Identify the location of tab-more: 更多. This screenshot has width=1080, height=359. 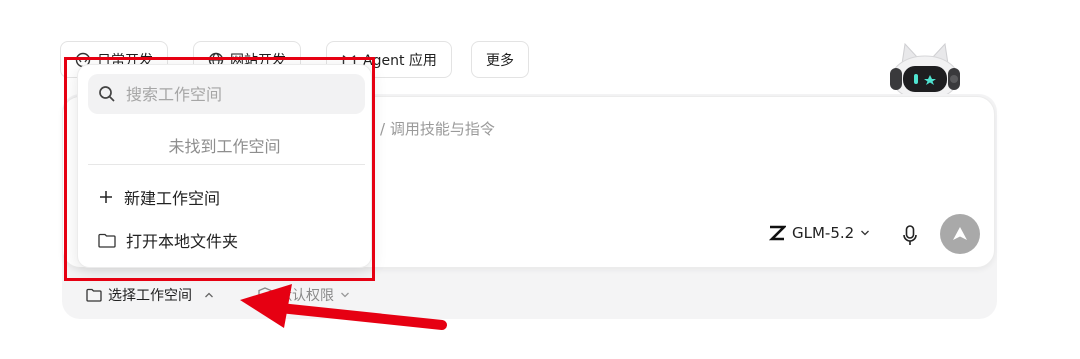
(500, 59).